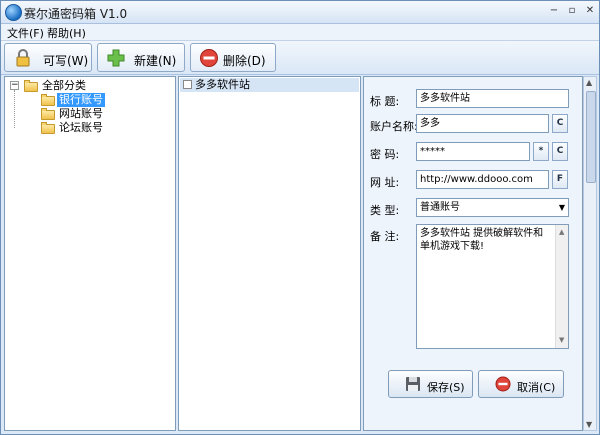 This screenshot has width=600, height=435. What do you see at coordinates (300, 58) in the screenshot?
I see `toolbar: 可写(W) 新建(N) 删除(D)` at bounding box center [300, 58].